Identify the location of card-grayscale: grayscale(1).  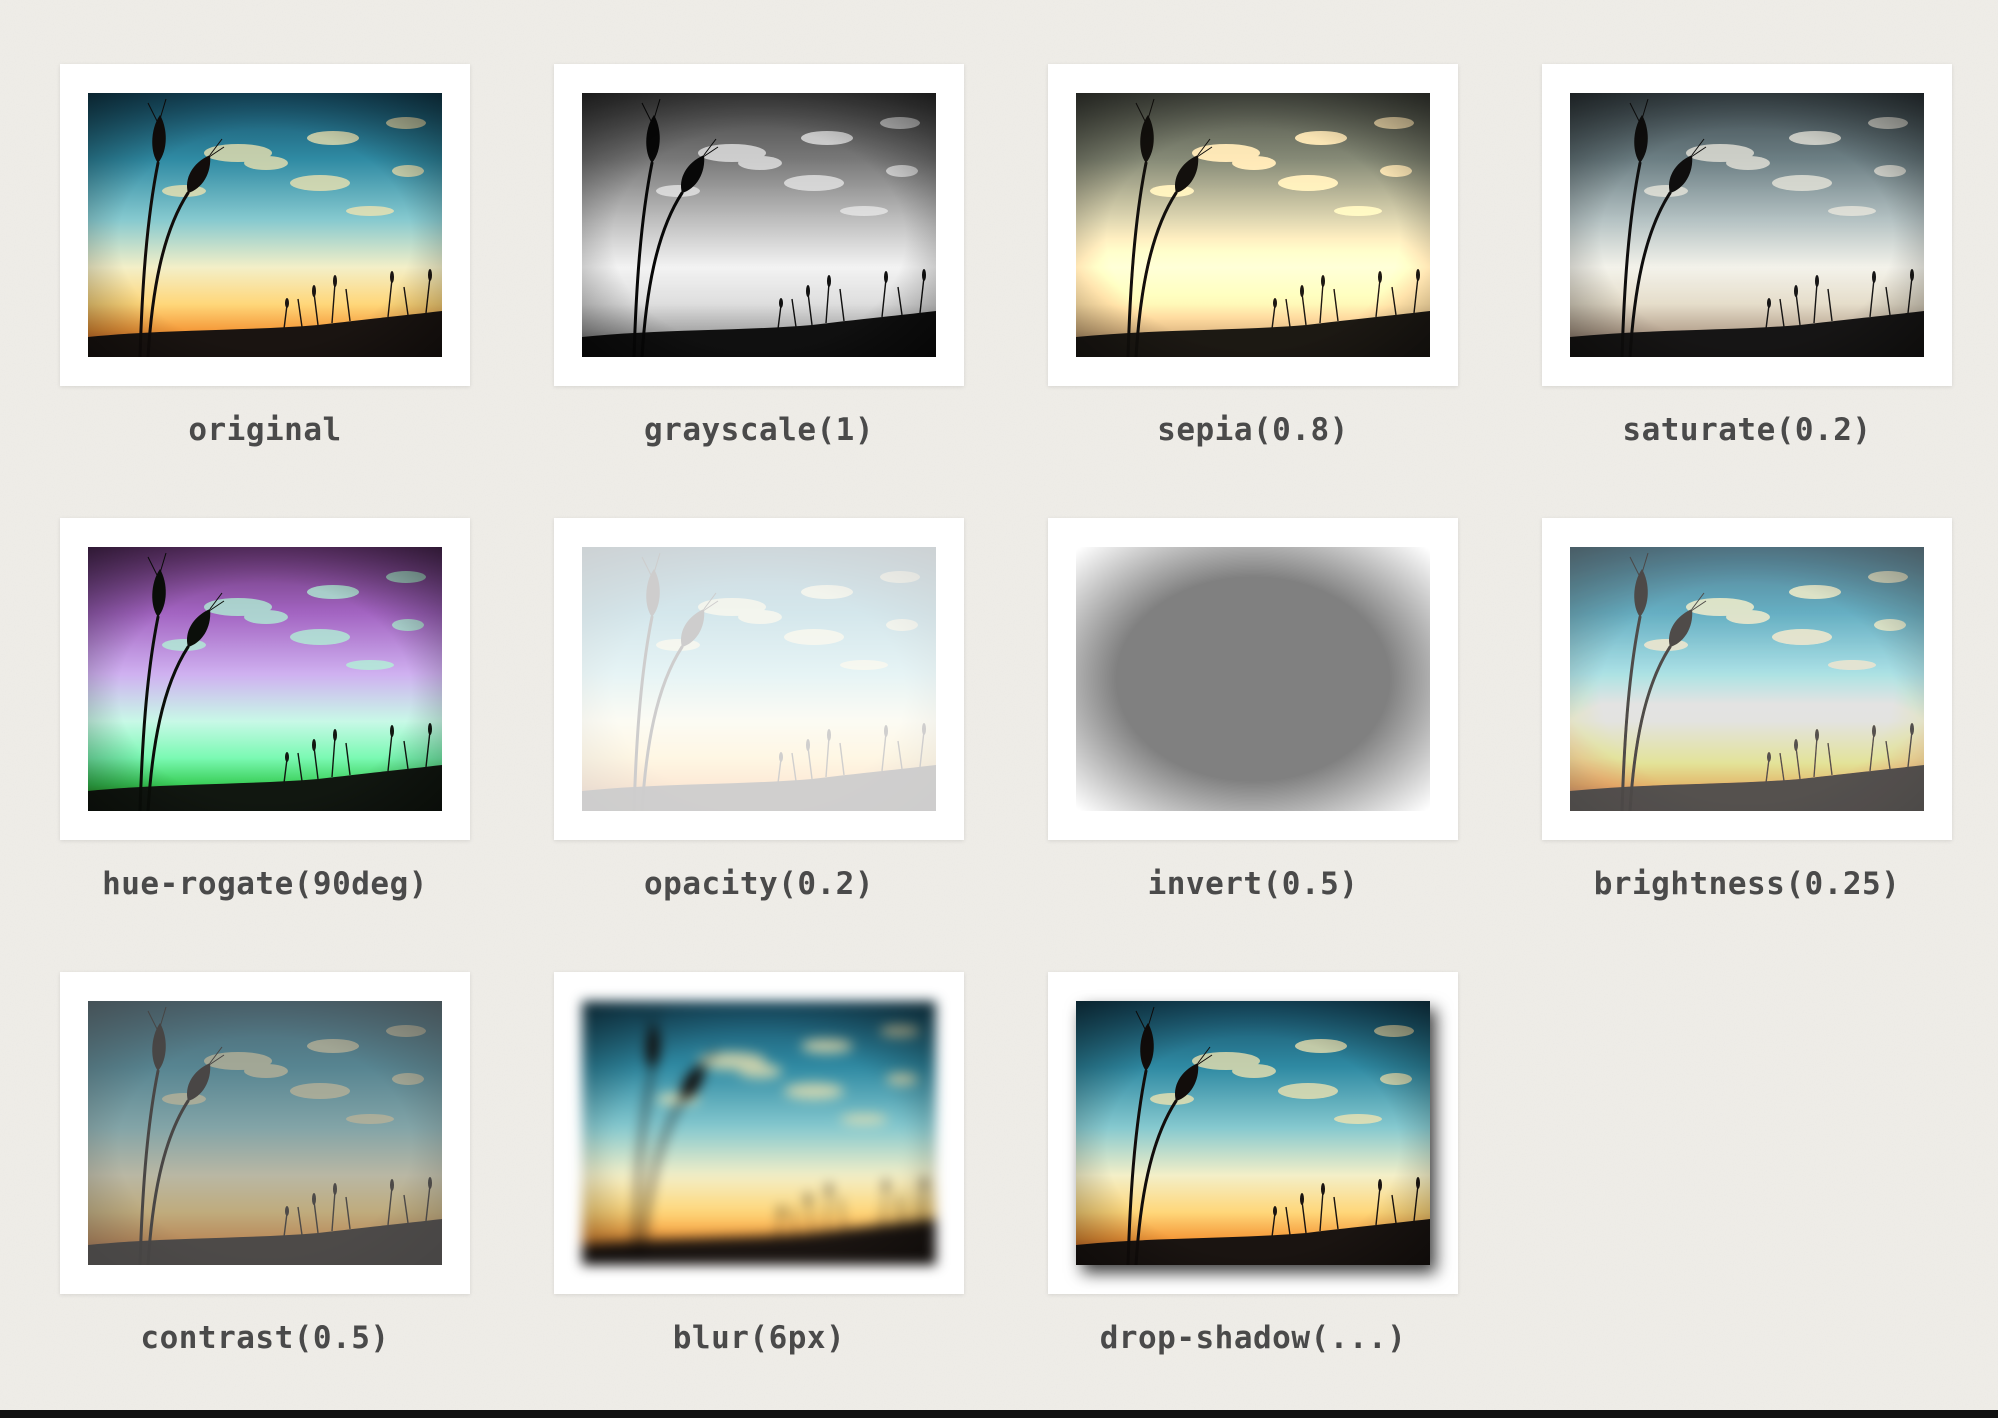
(759, 256).